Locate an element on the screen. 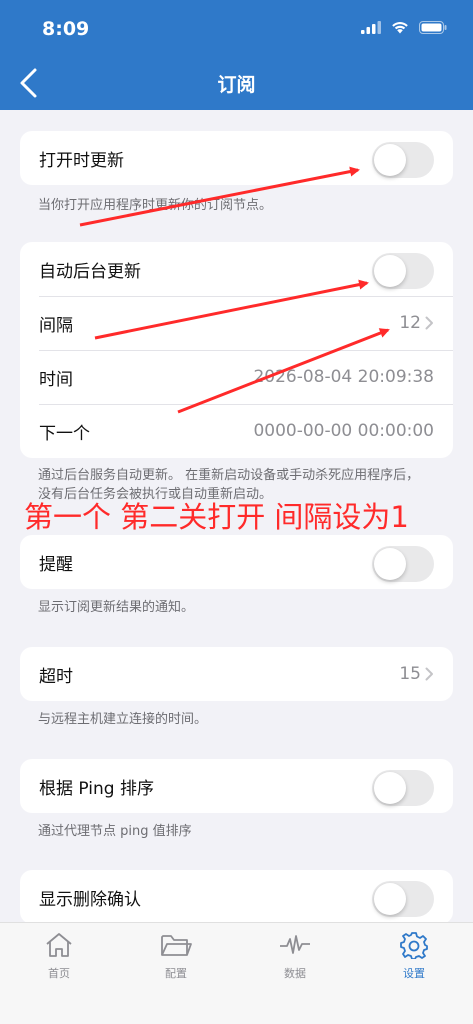 The height and width of the screenshot is (1024, 473). page-title: 订阅 is located at coordinates (236, 85).